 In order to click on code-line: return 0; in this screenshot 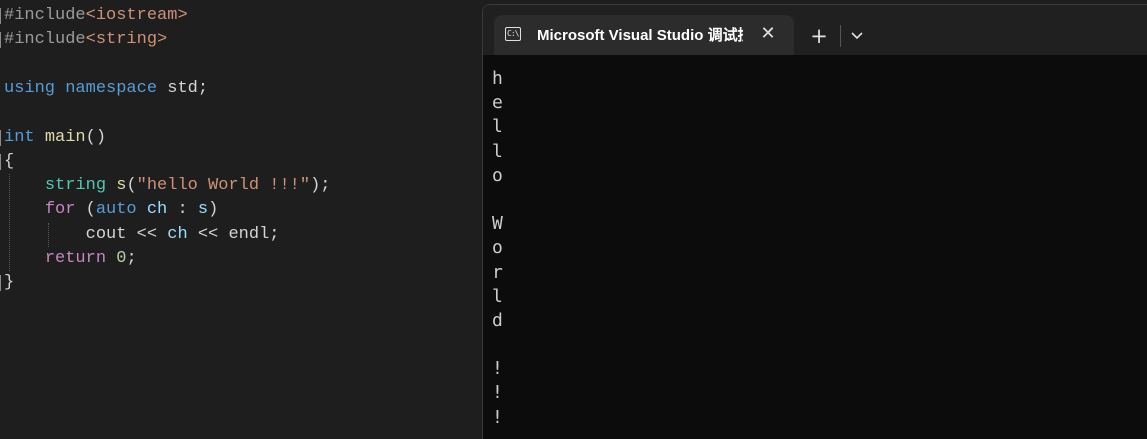, I will do `click(70, 259)`.